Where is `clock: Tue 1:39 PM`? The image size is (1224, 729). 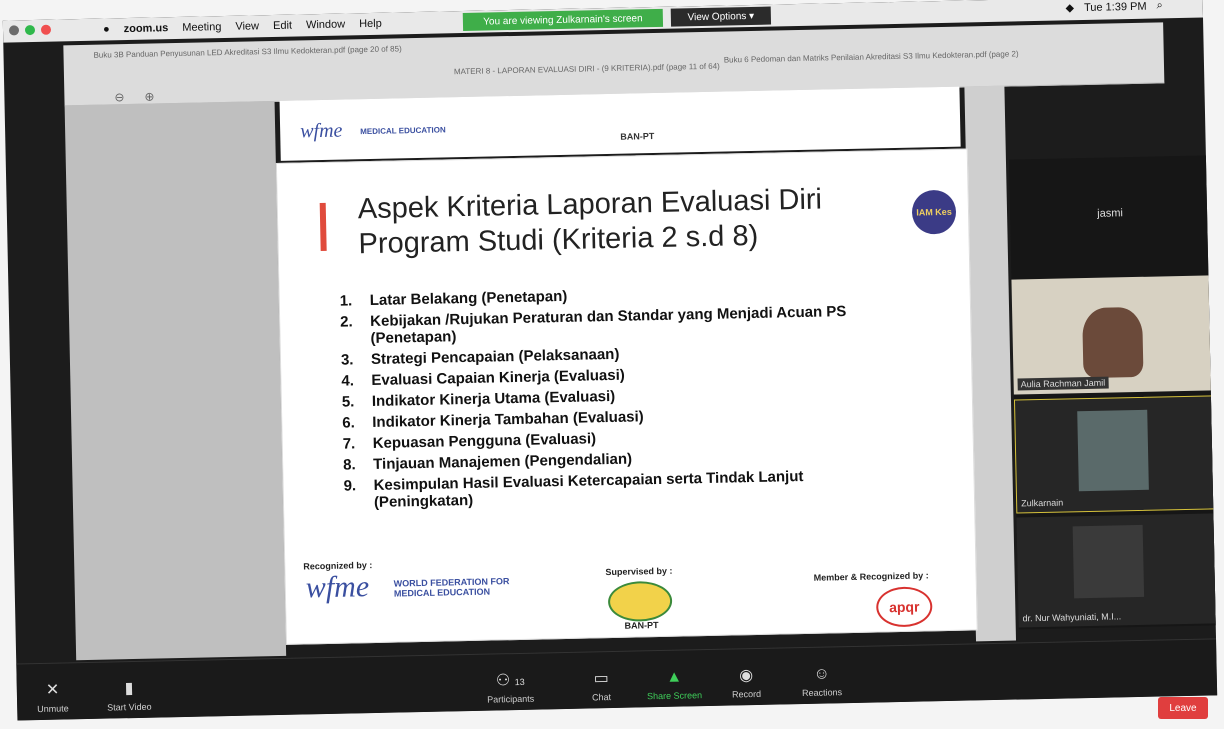
clock: Tue 1:39 PM is located at coordinates (1115, 7).